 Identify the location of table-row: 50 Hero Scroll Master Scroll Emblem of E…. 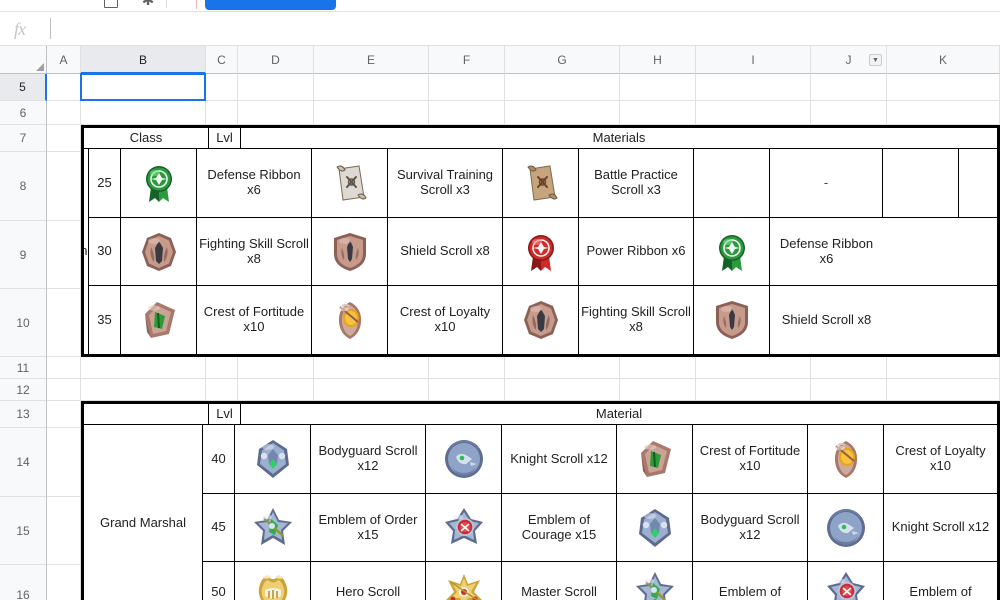
(600, 581).